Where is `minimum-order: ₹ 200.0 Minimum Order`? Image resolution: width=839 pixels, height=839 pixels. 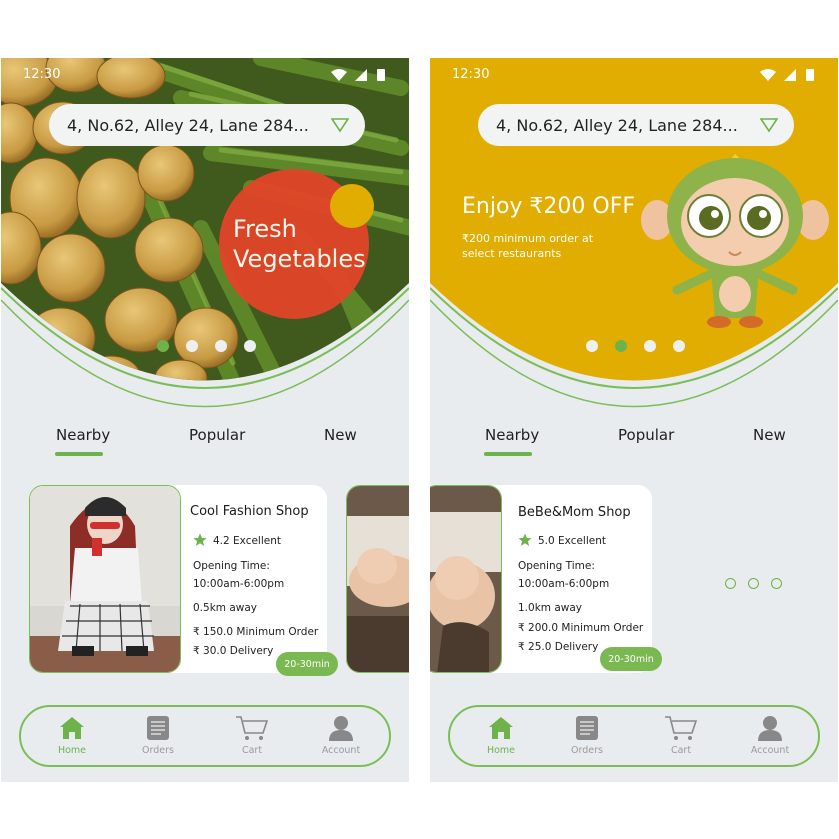 minimum-order: ₹ 200.0 Minimum Order is located at coordinates (581, 628).